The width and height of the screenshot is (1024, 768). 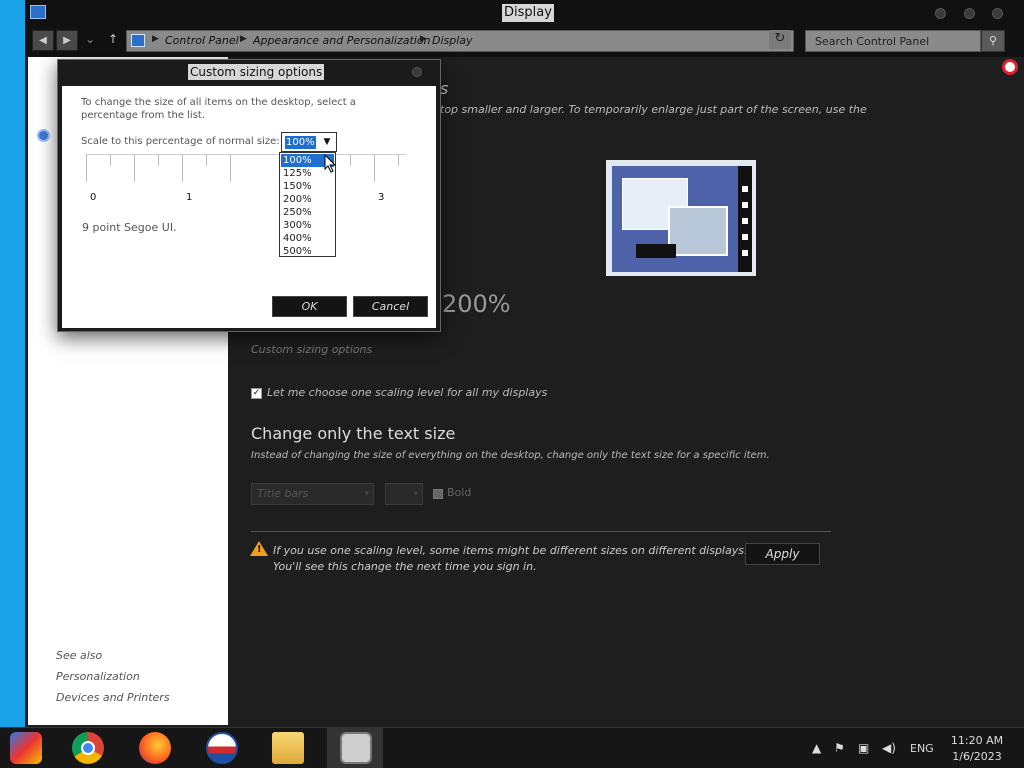 I want to click on mouse-cursor-icon, so click(x=330, y=163).